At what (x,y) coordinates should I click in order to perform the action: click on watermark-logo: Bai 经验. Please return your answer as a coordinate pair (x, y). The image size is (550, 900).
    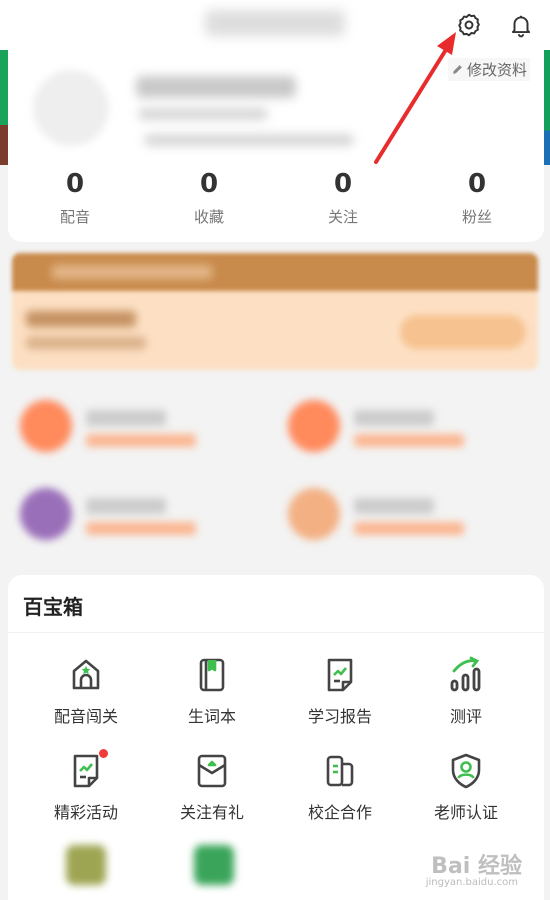
    Looking at the image, I should click on (476, 866).